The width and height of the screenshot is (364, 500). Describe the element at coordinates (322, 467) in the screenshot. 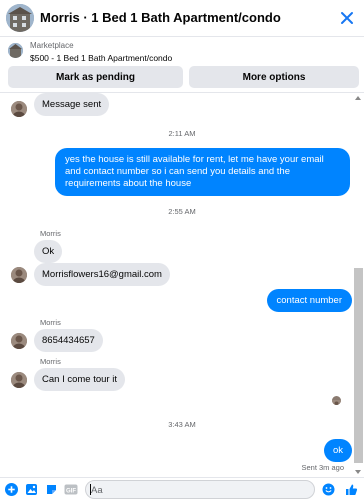

I see `message-status: Sent 3m ago` at that location.